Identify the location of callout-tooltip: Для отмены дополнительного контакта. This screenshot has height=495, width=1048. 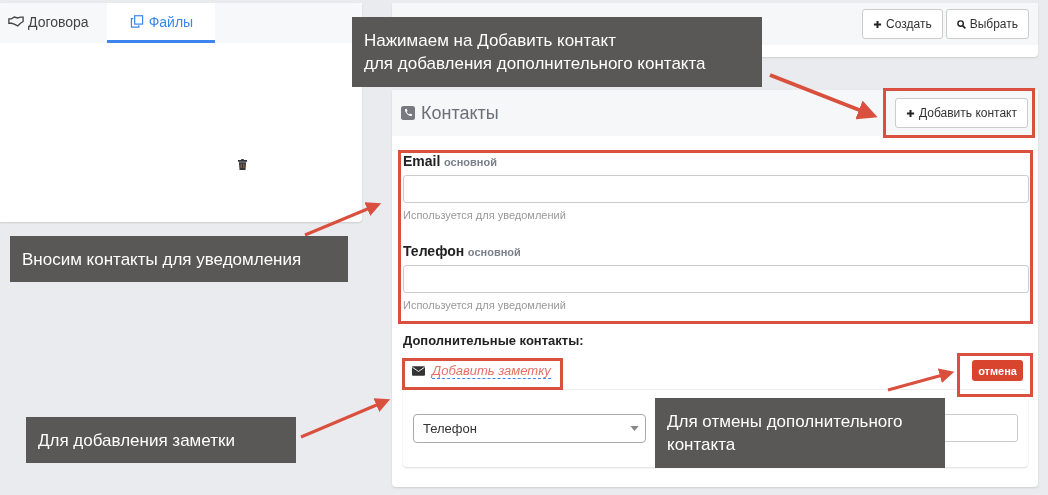
(800, 433).